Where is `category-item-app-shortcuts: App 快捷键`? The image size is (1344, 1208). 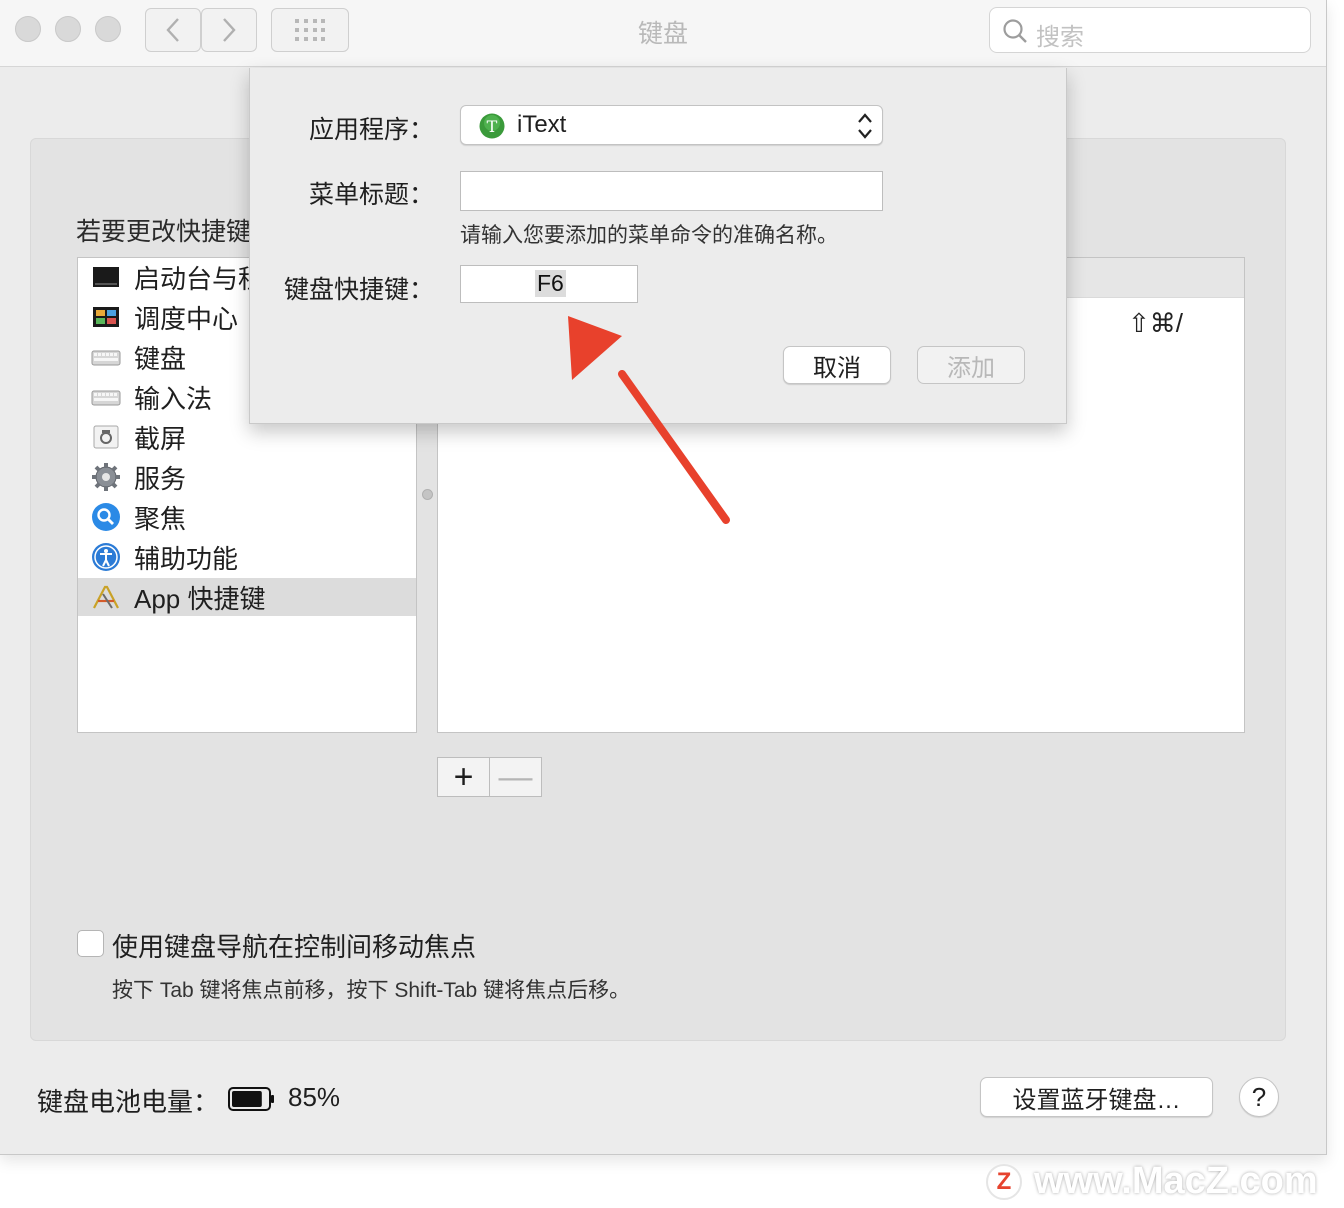 category-item-app-shortcuts: App 快捷键 is located at coordinates (247, 597).